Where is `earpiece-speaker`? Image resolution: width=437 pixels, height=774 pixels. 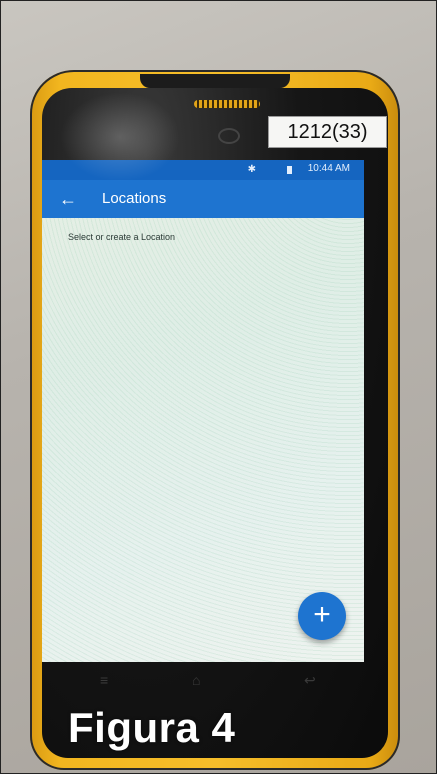 earpiece-speaker is located at coordinates (227, 104).